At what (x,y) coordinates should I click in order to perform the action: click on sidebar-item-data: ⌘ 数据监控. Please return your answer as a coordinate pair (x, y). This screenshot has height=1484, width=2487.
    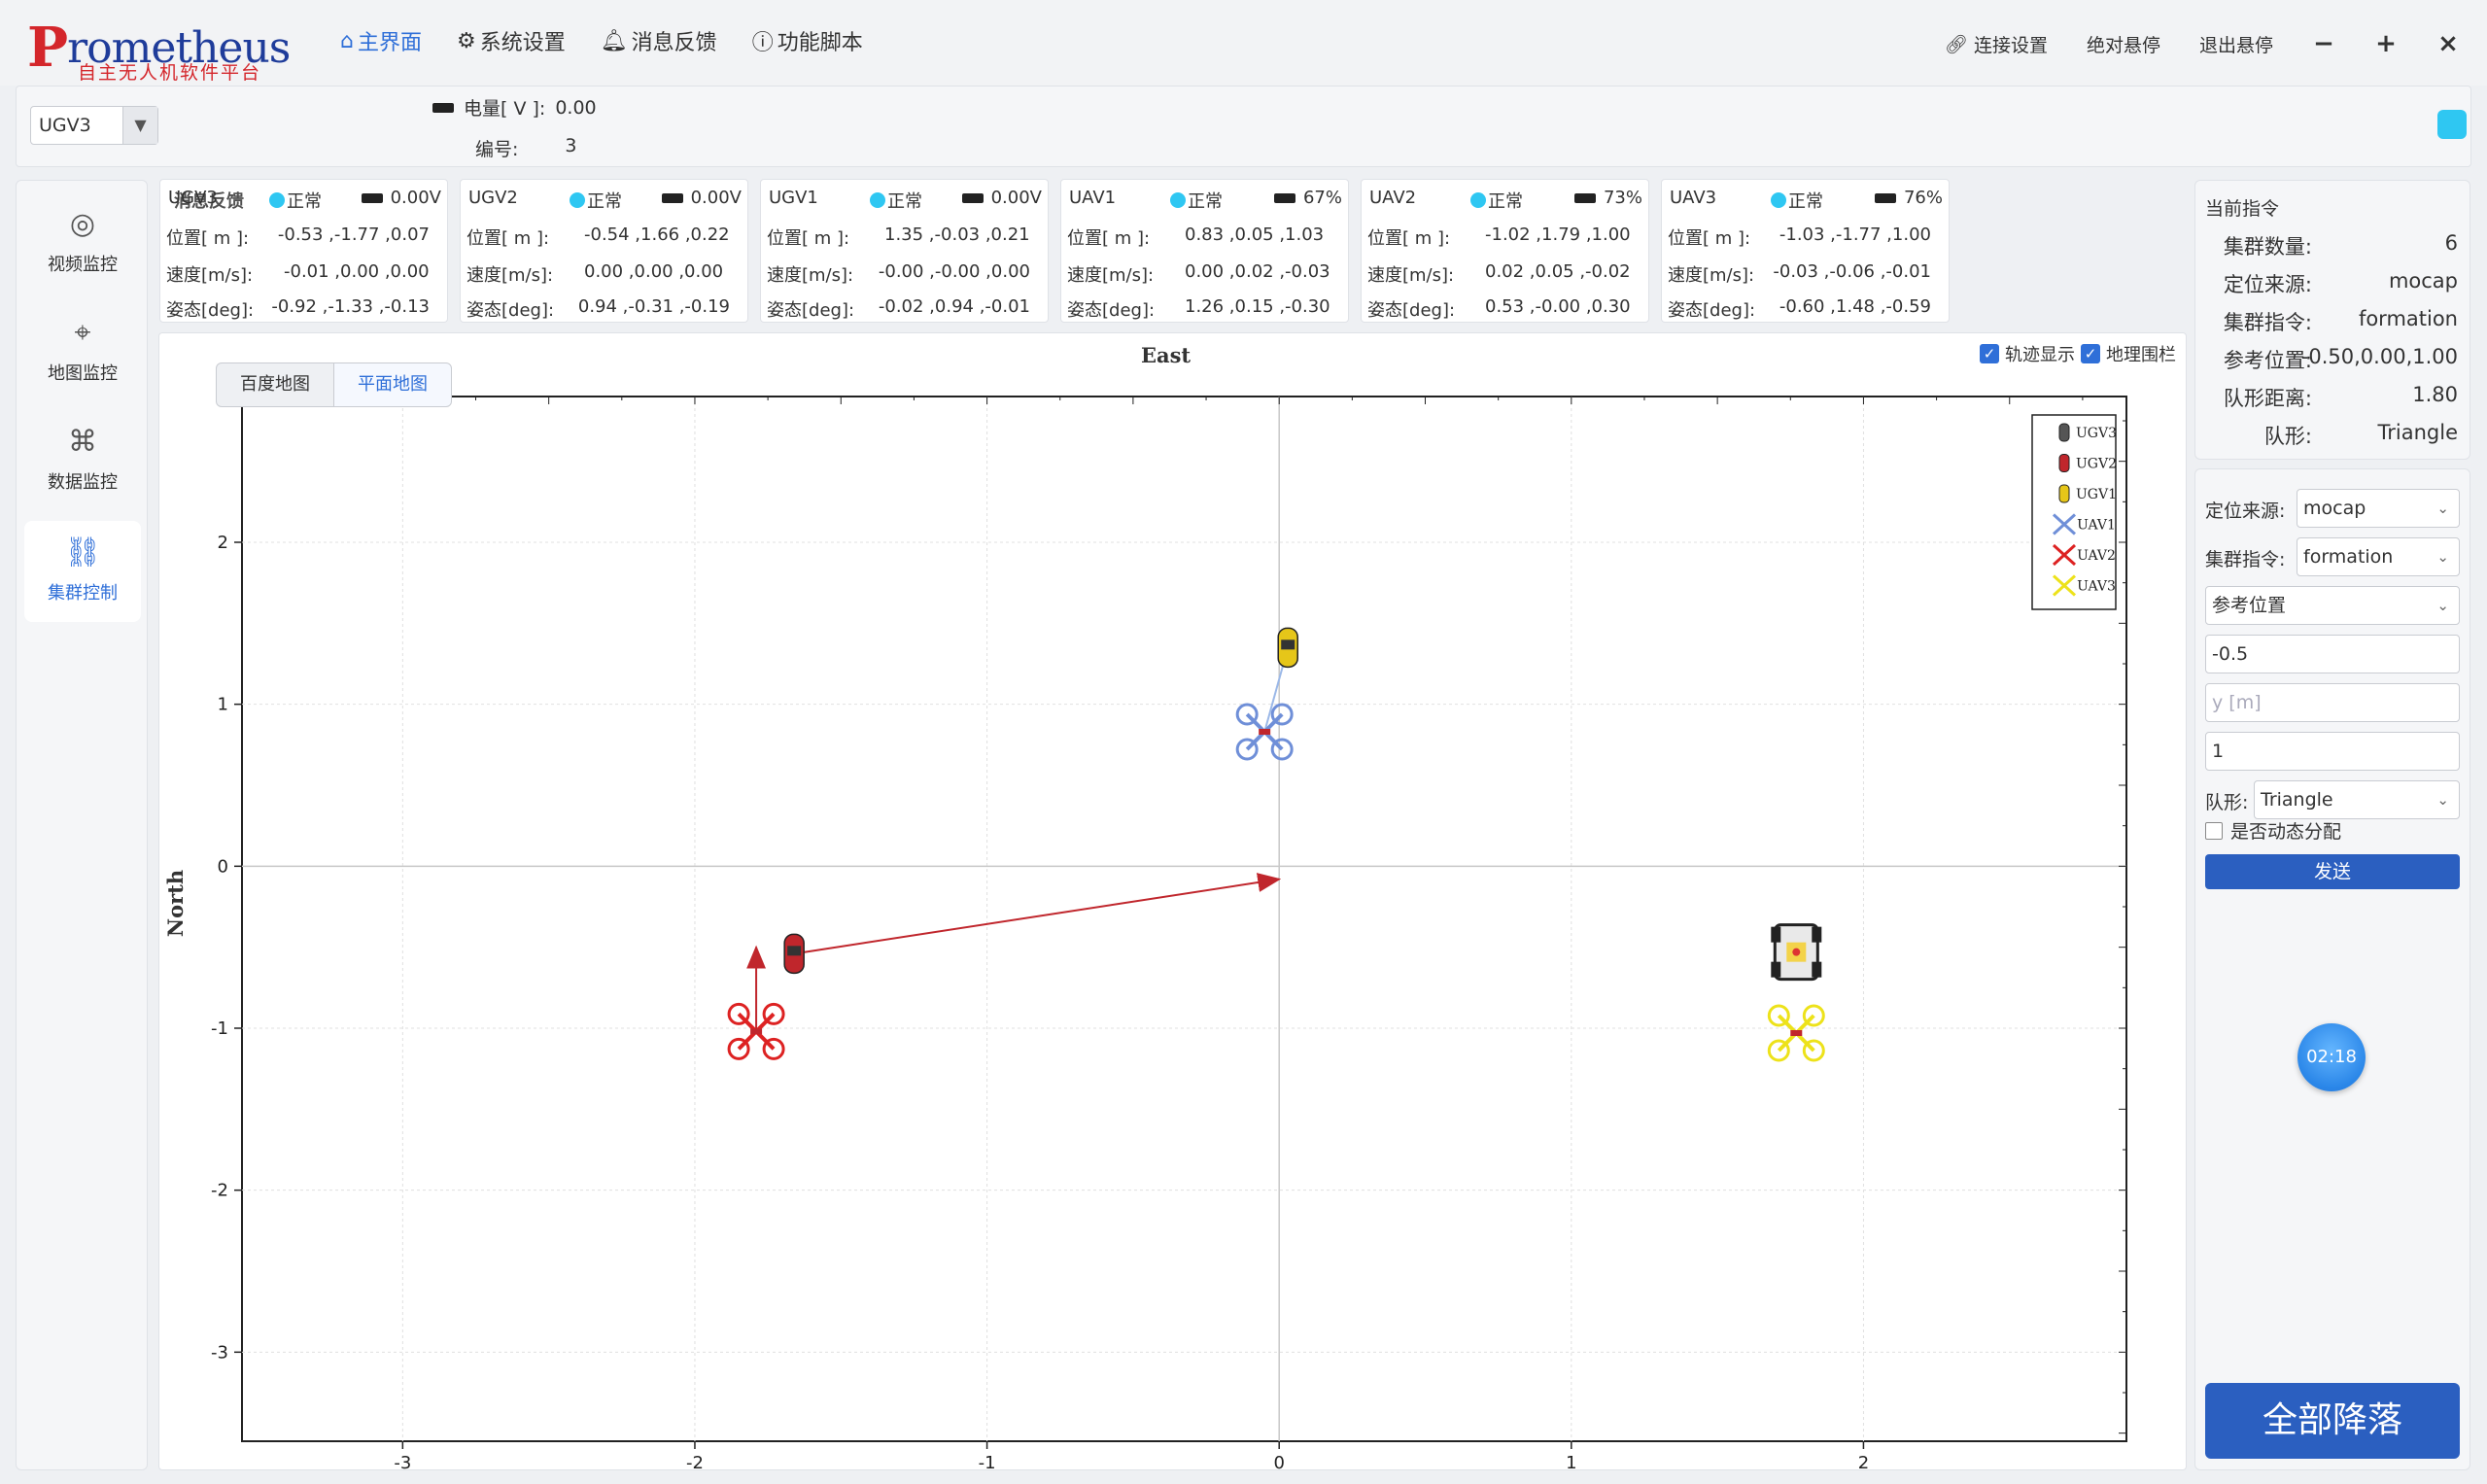
    Looking at the image, I should click on (82, 460).